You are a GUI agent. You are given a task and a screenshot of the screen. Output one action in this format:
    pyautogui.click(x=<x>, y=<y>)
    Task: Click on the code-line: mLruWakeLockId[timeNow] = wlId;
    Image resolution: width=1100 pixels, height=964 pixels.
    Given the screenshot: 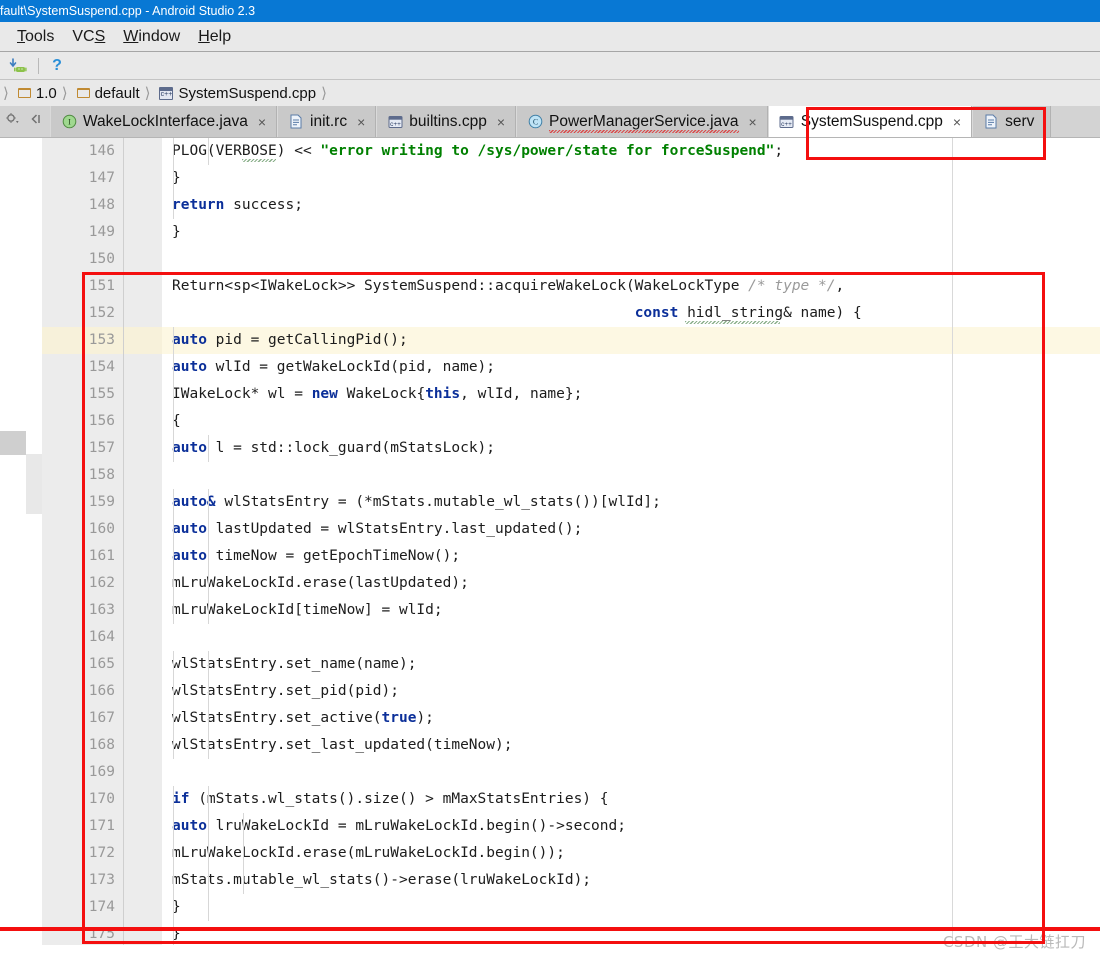 What is the action you would take?
    pyautogui.click(x=631, y=610)
    